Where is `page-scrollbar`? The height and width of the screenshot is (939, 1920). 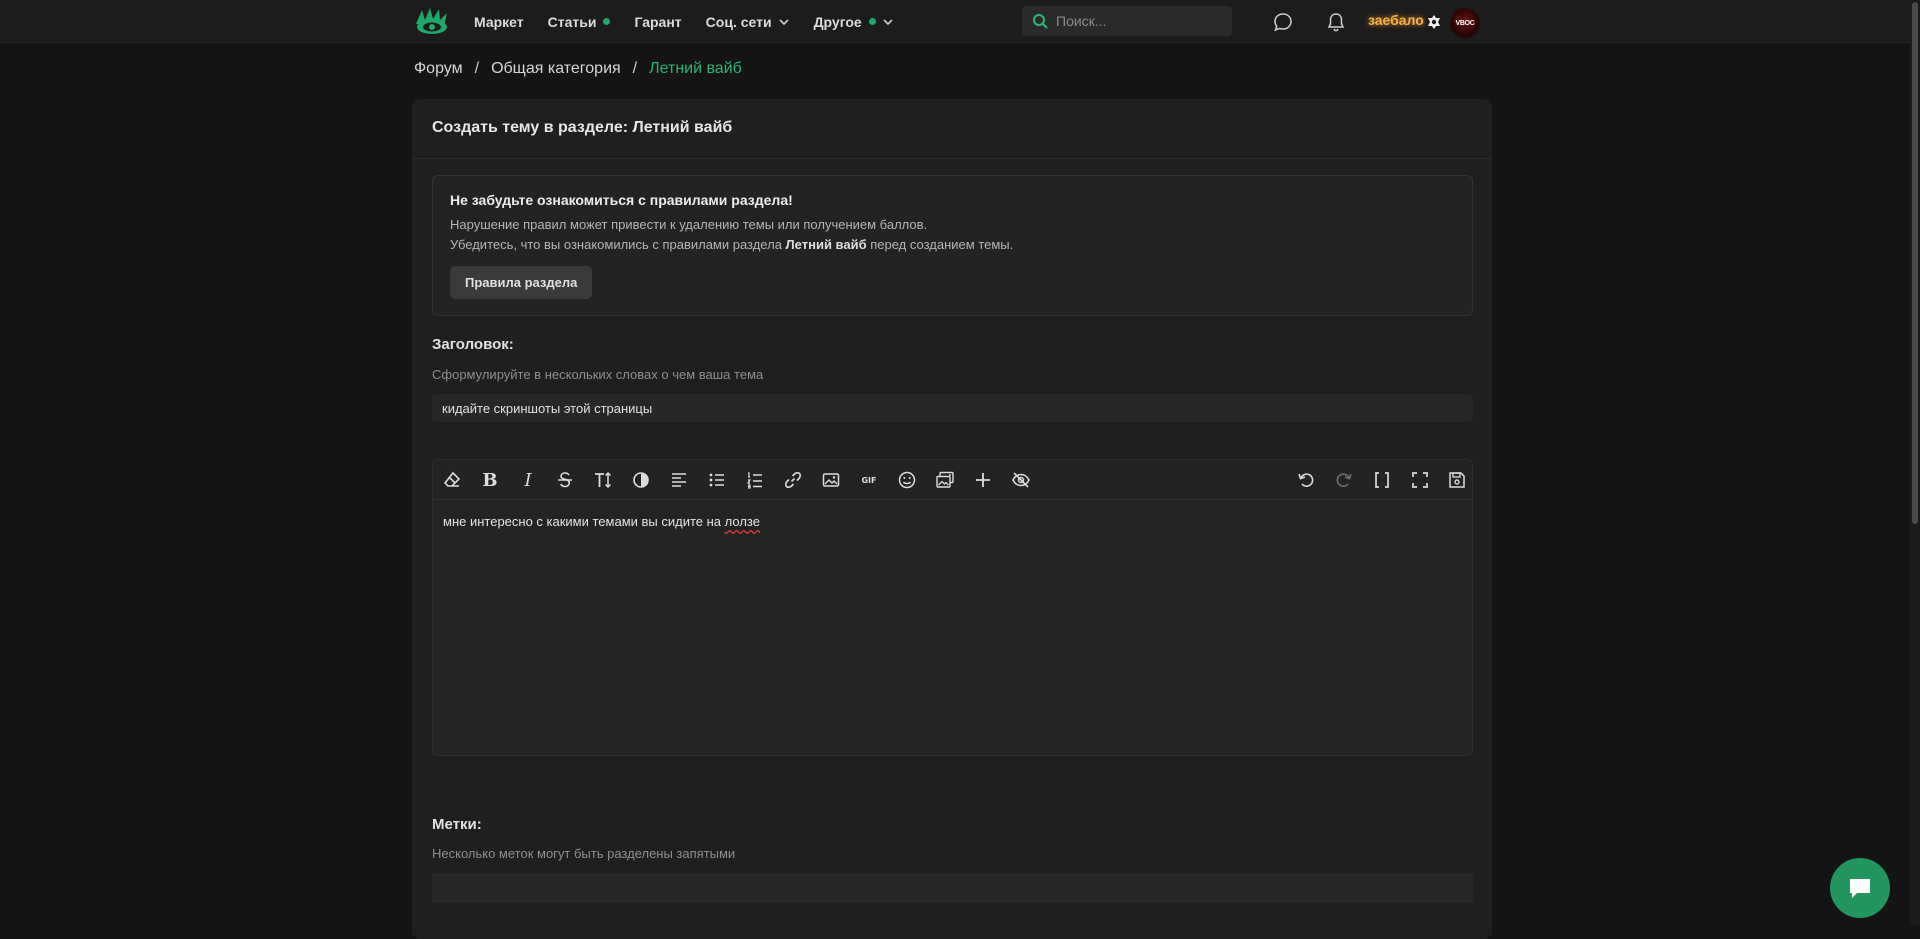 page-scrollbar is located at coordinates (1915, 462).